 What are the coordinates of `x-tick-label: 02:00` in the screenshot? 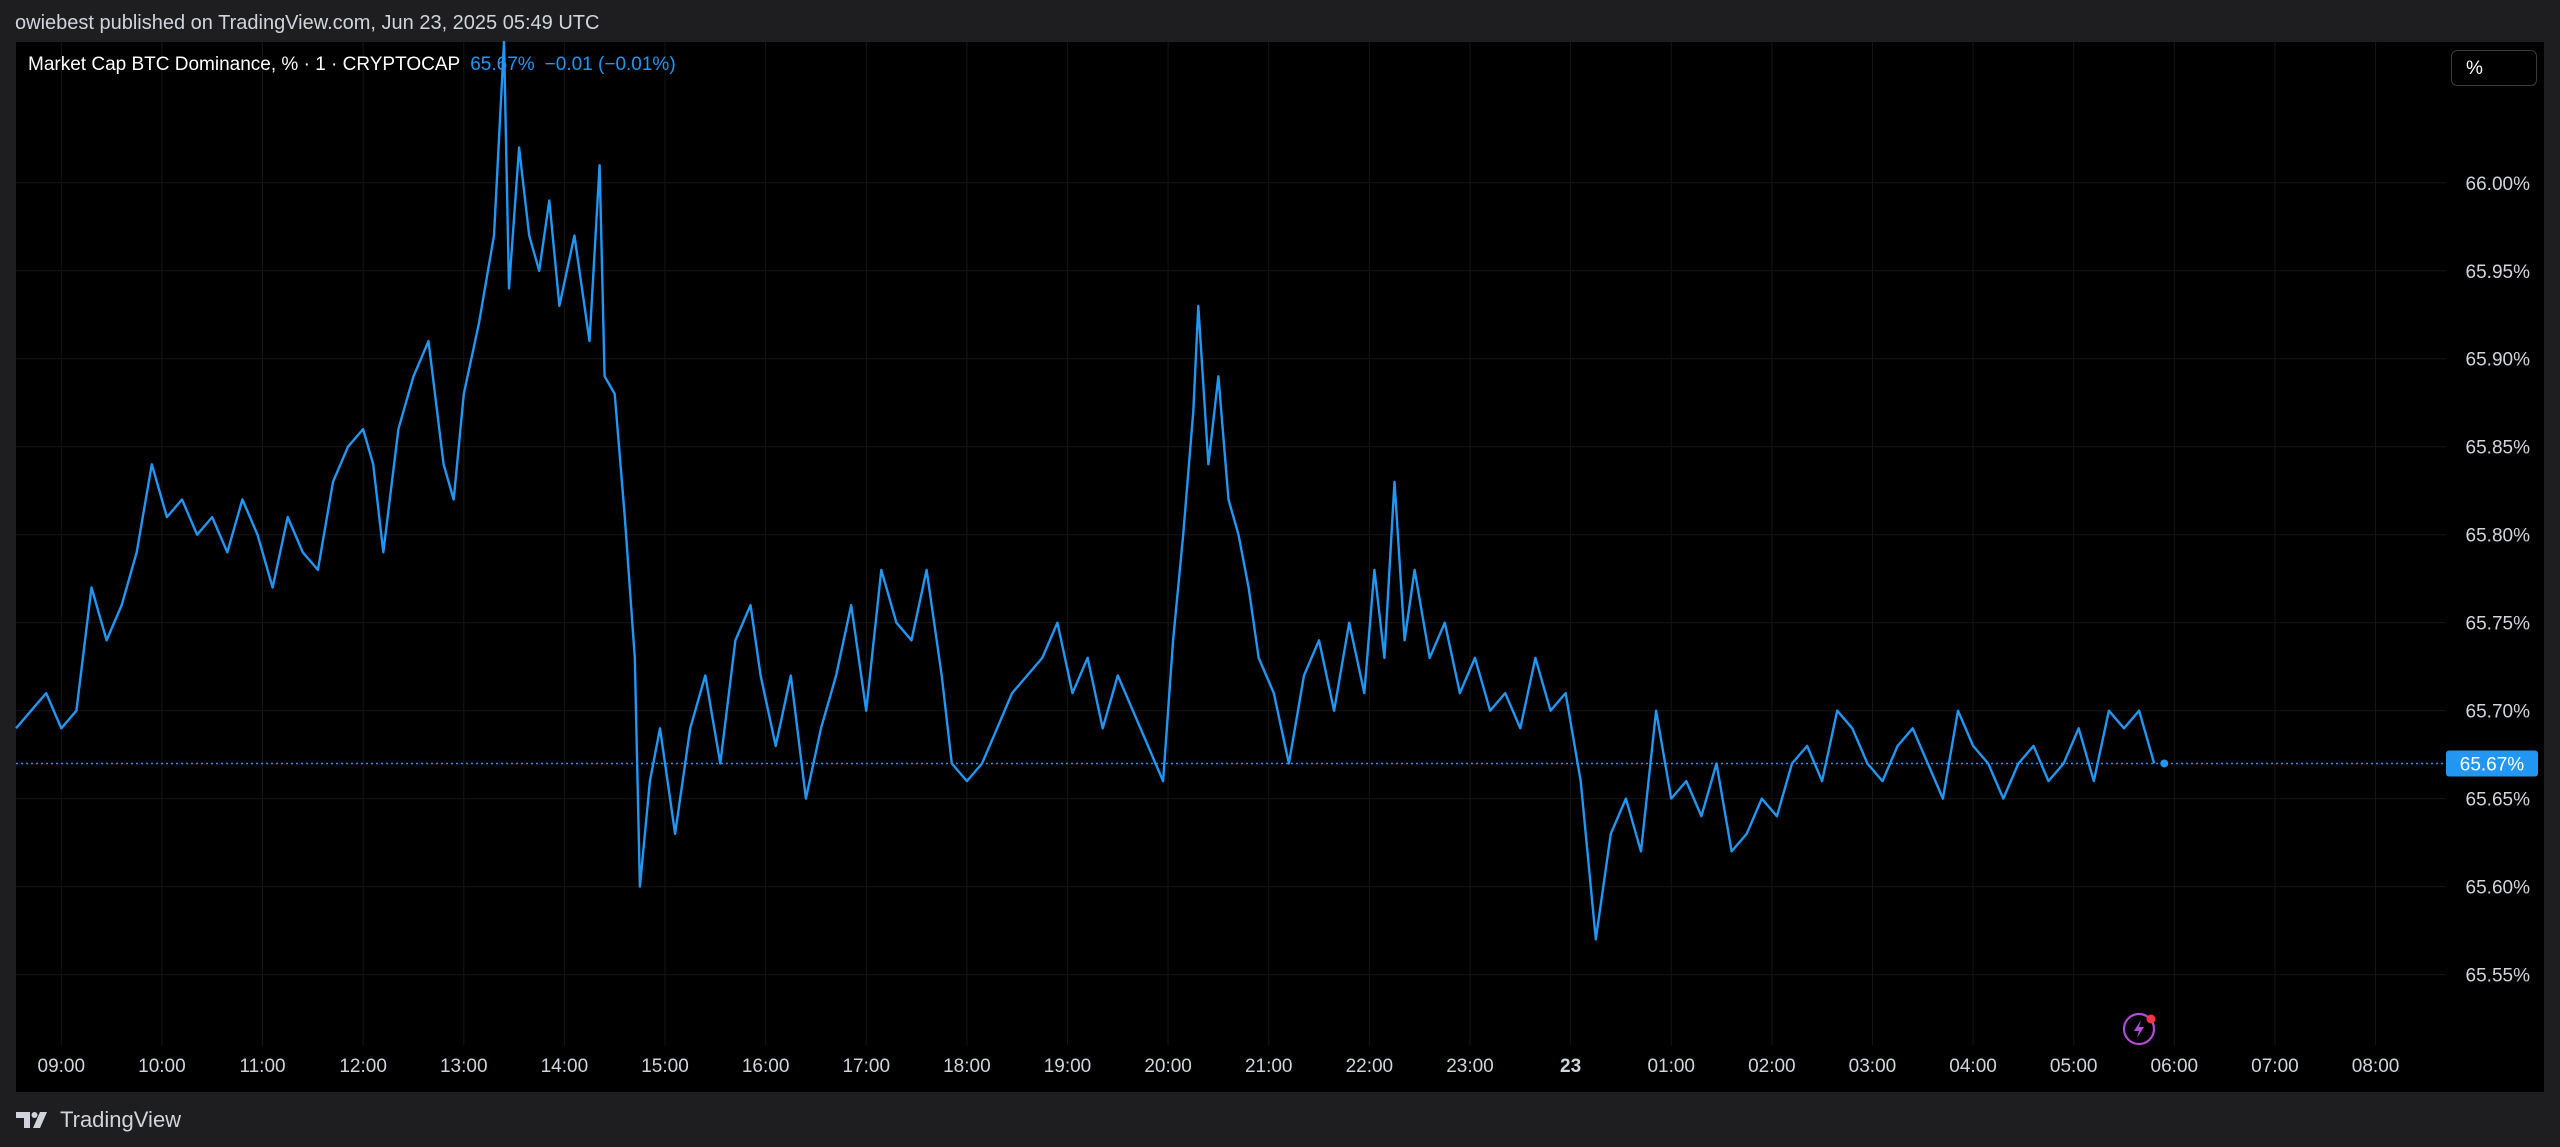 It's located at (1772, 1066).